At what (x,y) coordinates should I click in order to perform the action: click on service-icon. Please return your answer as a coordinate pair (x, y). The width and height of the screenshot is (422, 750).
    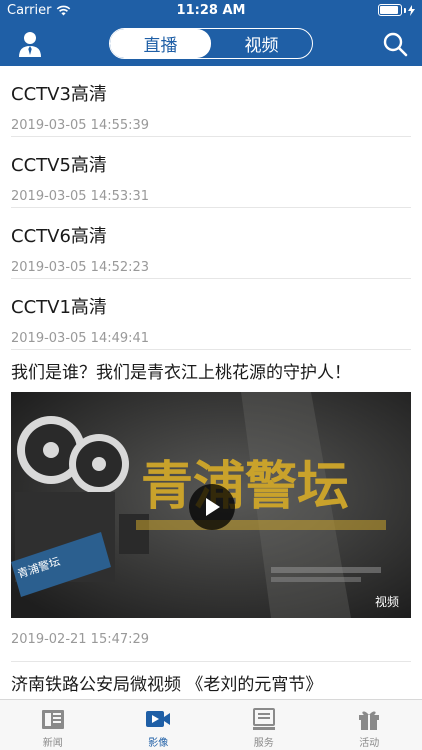
    Looking at the image, I should click on (263, 719).